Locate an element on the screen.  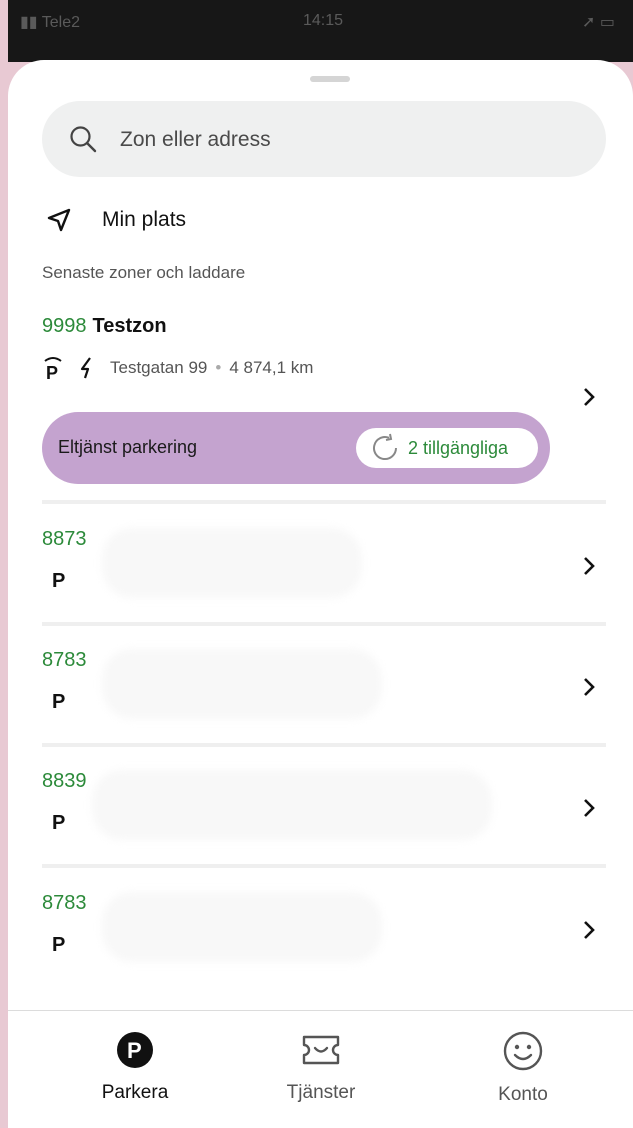
zone-item: 8839 P is located at coordinates (324, 815).